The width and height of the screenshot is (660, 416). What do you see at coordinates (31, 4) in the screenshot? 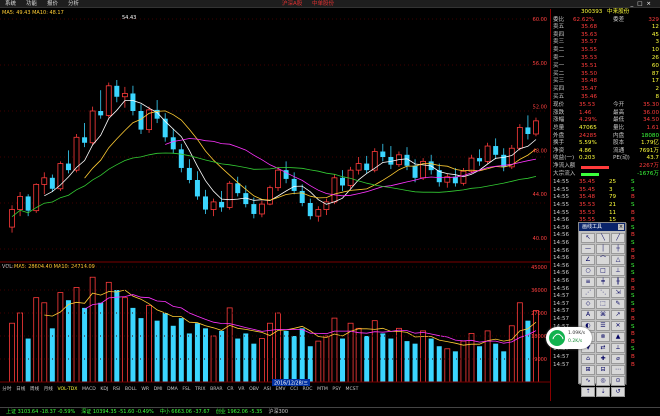
I see `menu-item-function: 功能` at bounding box center [31, 4].